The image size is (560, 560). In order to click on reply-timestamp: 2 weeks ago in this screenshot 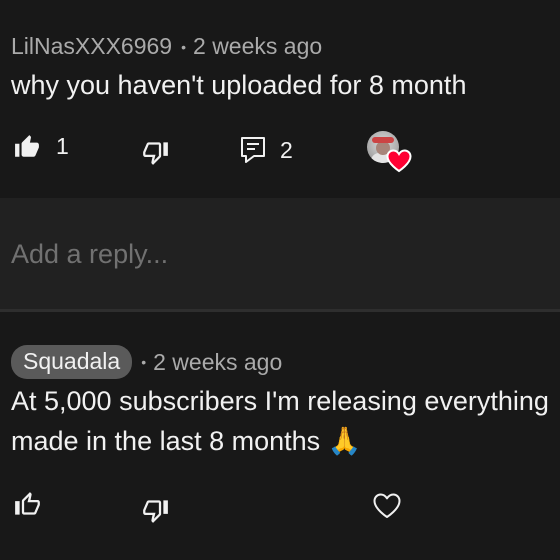, I will do `click(217, 362)`.